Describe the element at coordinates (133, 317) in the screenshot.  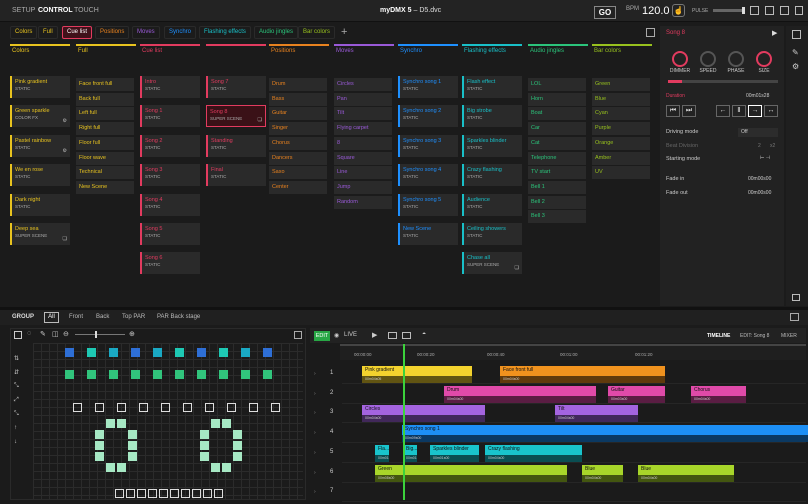
I see `group-tab-top-par: Top PAR` at that location.